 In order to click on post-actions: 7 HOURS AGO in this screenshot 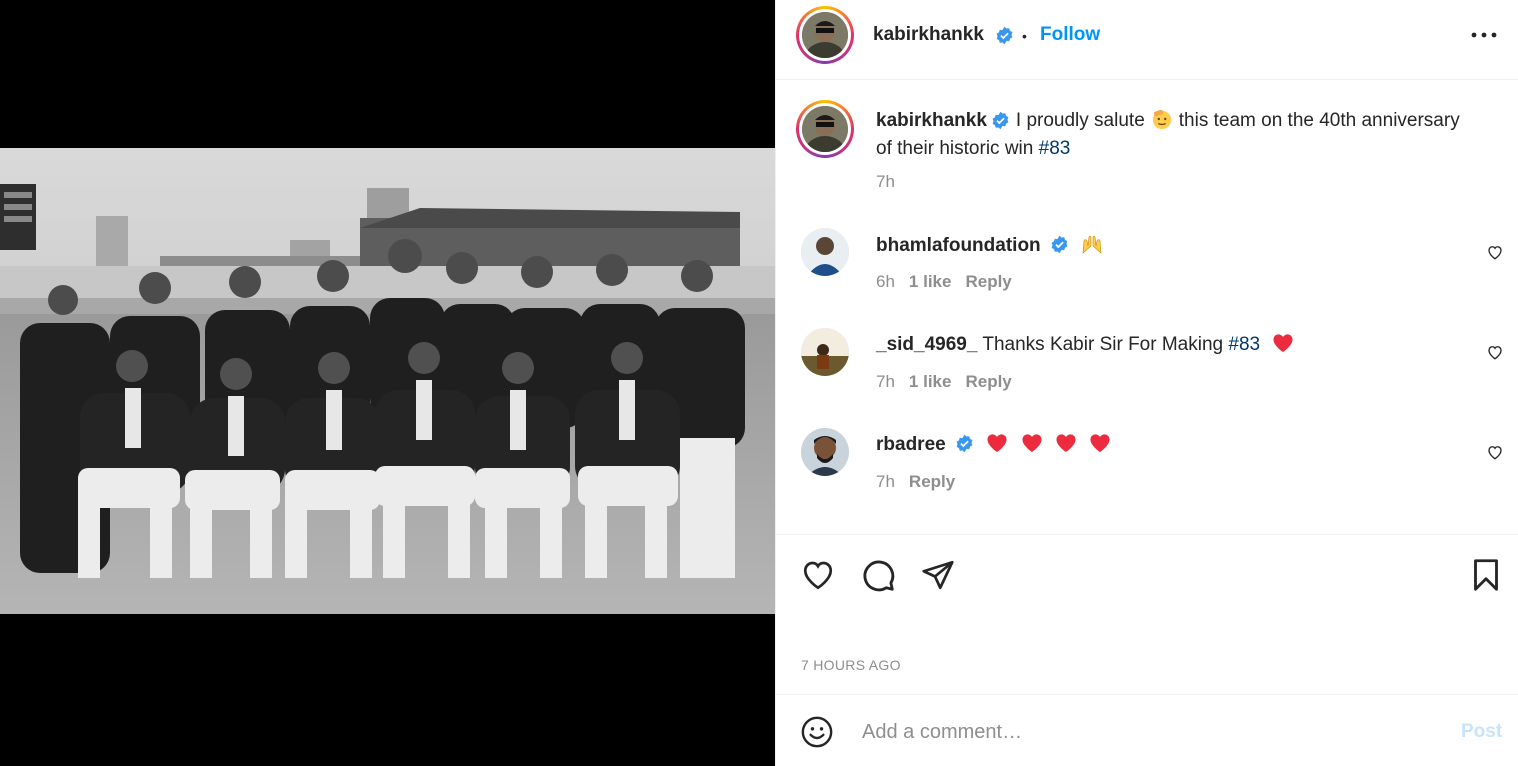, I will do `click(1147, 614)`.